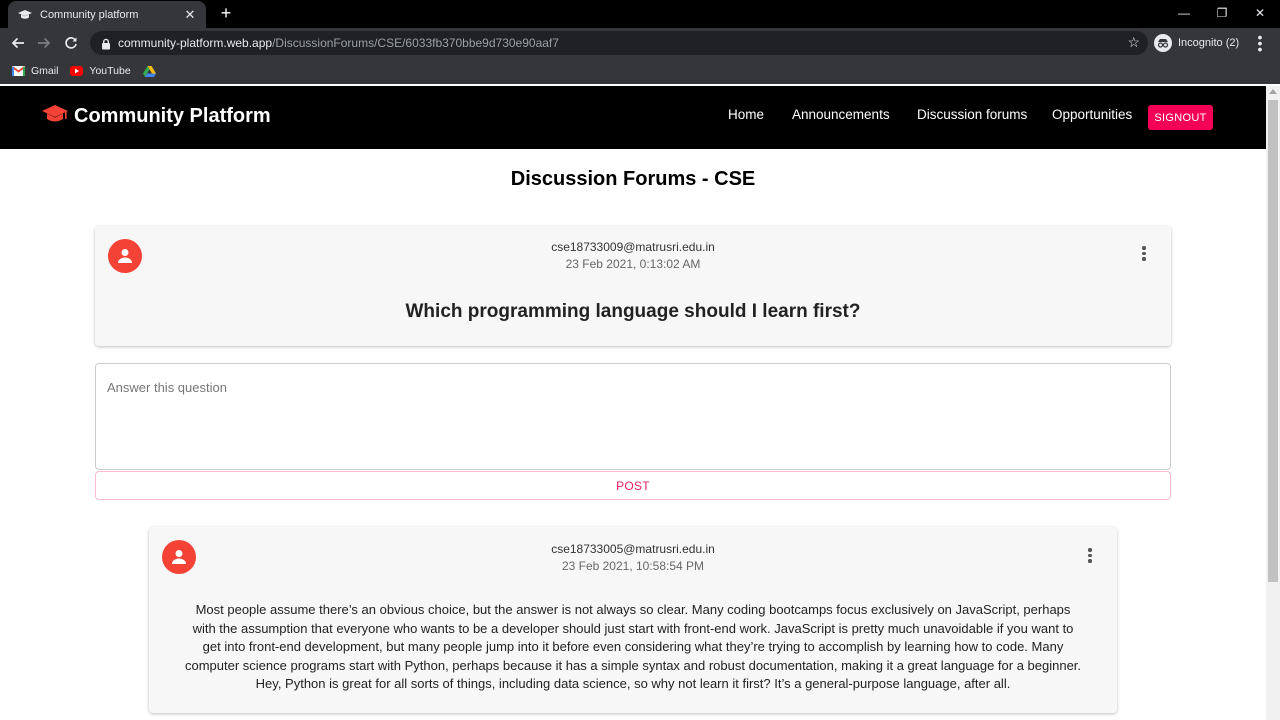 The width and height of the screenshot is (1280, 720). What do you see at coordinates (1260, 13) in the screenshot?
I see `close-window-icon: ✕` at bounding box center [1260, 13].